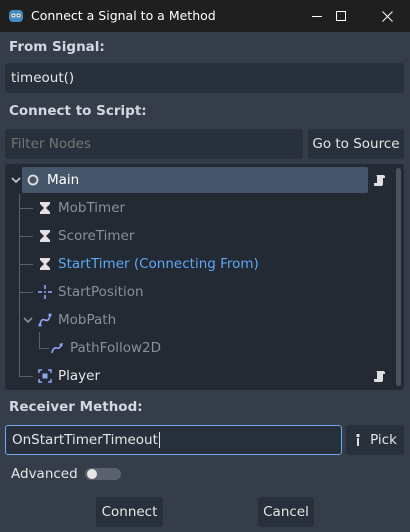 This screenshot has width=410, height=532. Describe the element at coordinates (87, 320) in the screenshot. I see `tree-node-label: MobPath` at that location.